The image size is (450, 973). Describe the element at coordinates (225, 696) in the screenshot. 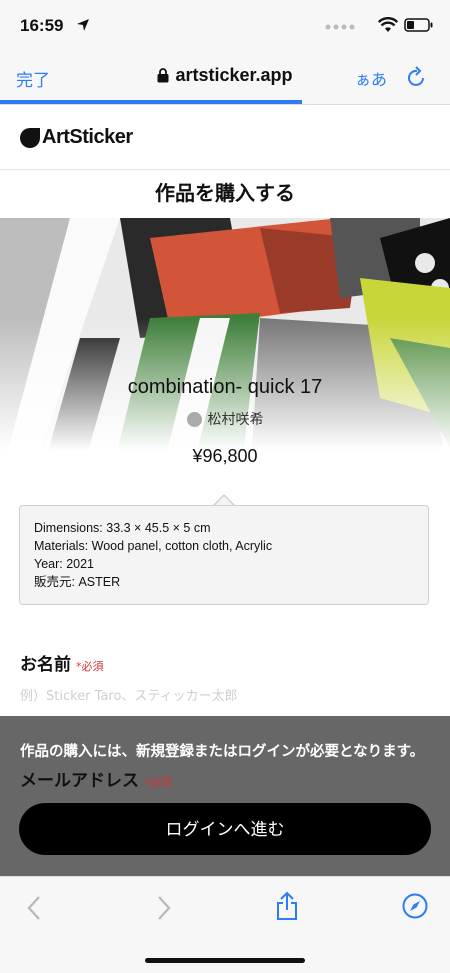

I see `name-input` at that location.